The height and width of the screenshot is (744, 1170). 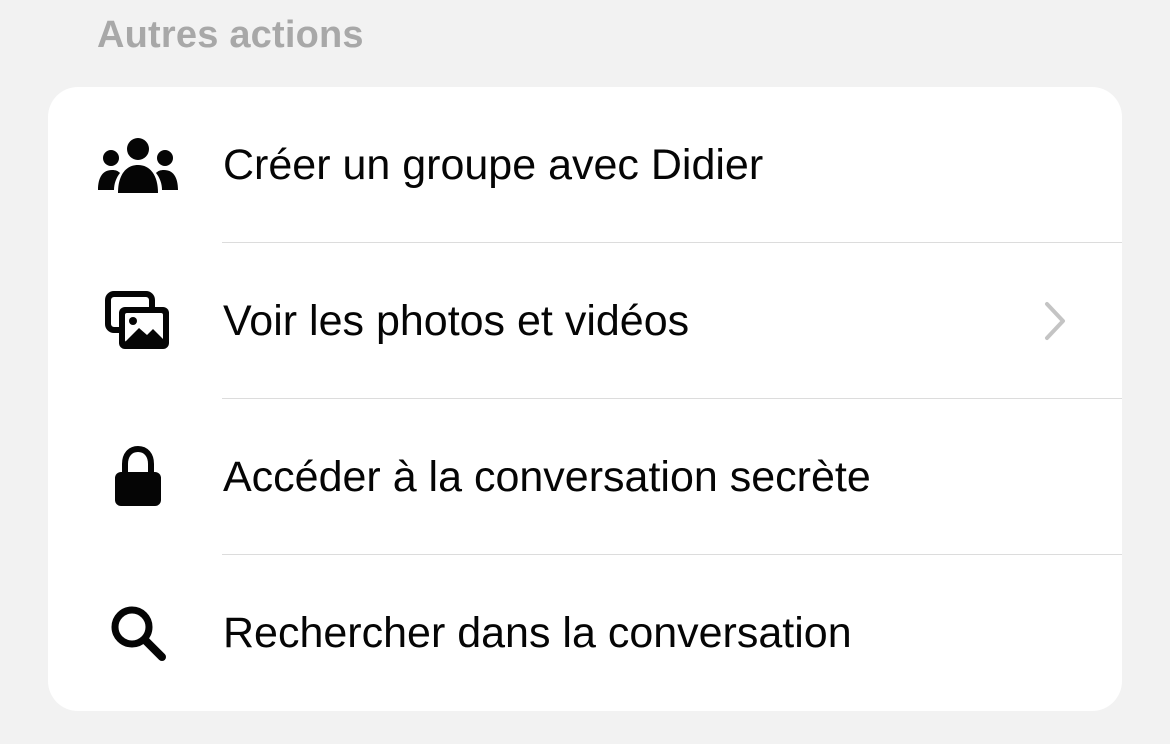 I want to click on search-icon, so click(x=138, y=633).